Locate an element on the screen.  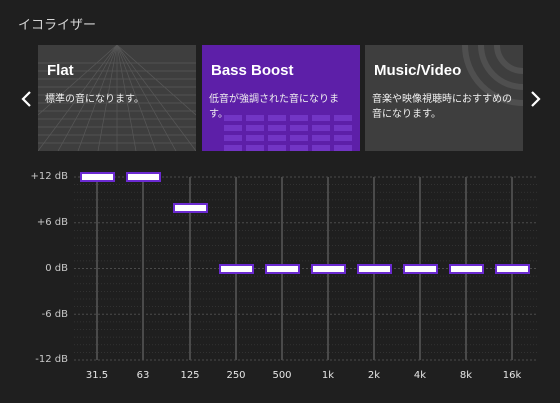
previous-preset-button is located at coordinates (26, 99).